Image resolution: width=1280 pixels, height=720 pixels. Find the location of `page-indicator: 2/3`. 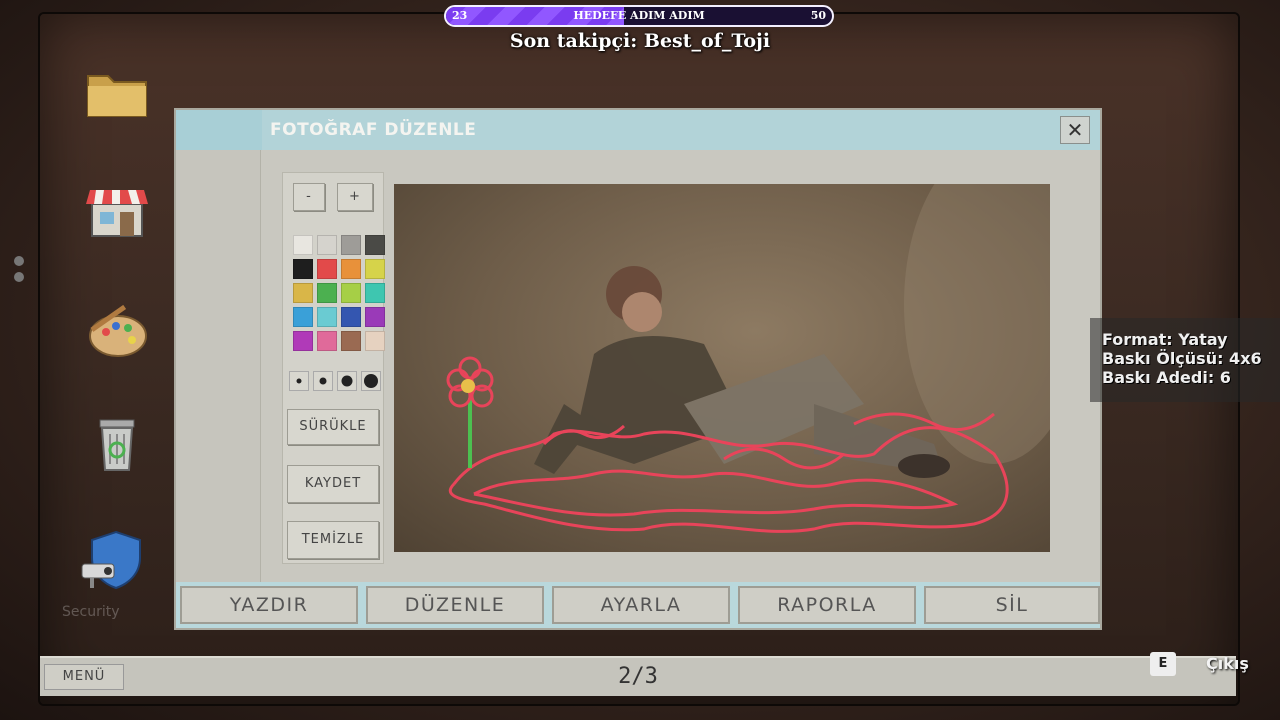

page-indicator: 2/3 is located at coordinates (638, 676).